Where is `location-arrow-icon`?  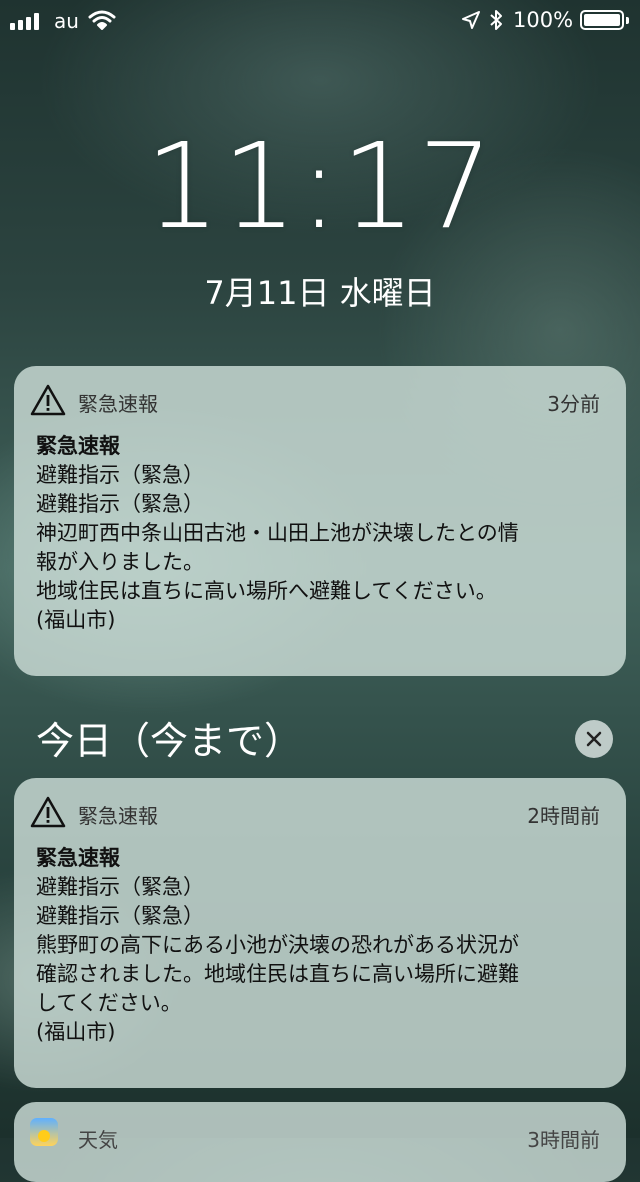 location-arrow-icon is located at coordinates (471, 20).